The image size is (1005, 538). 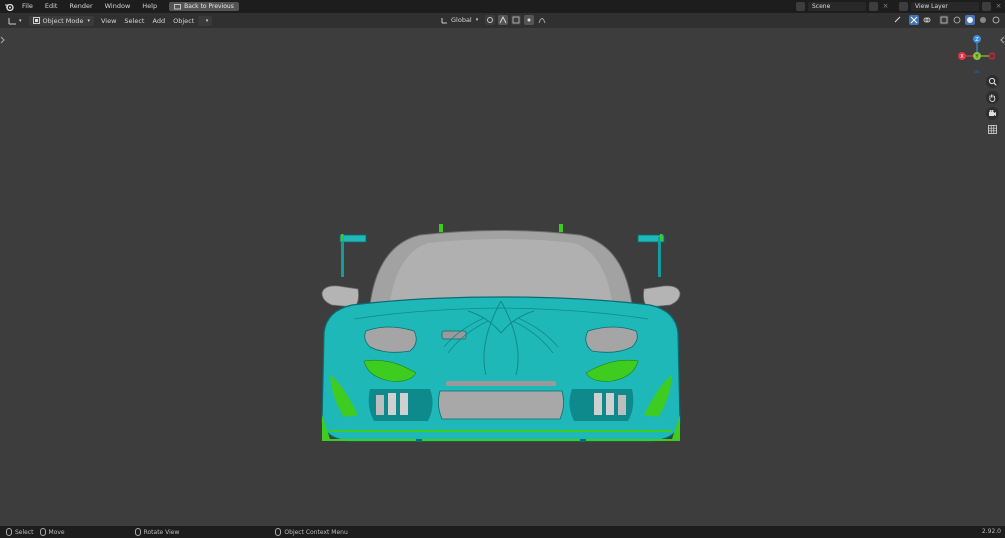 I want to click on menu-edit: Edit, so click(x=51, y=6).